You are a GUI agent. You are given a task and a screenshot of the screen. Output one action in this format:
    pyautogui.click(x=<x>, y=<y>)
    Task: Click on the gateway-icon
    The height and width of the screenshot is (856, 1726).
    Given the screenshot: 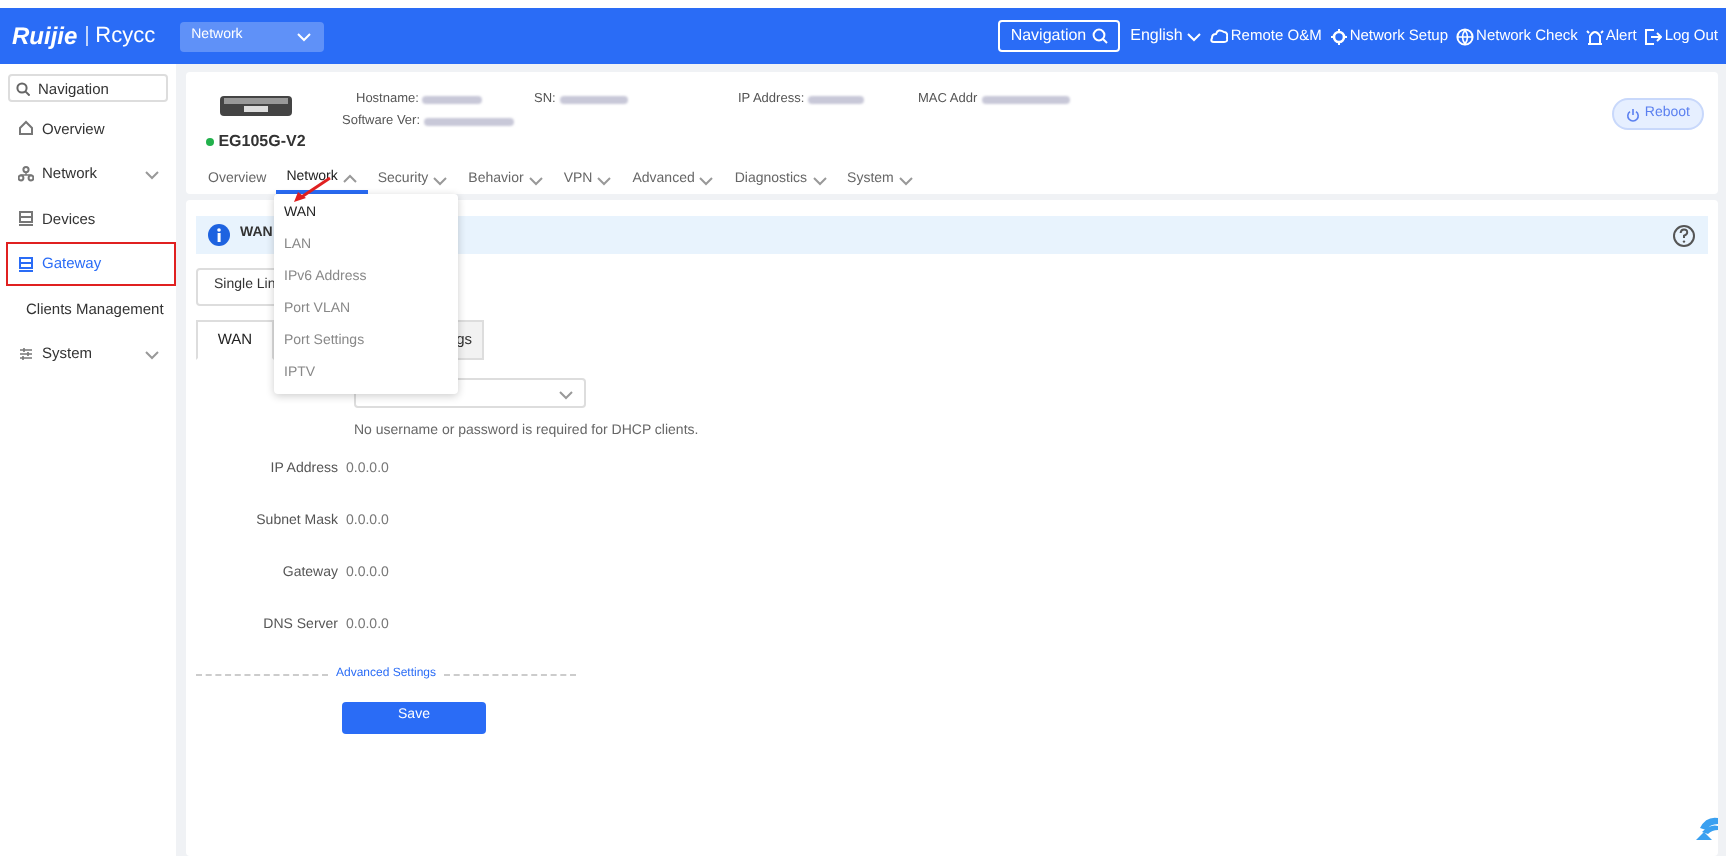 What is the action you would take?
    pyautogui.click(x=26, y=263)
    